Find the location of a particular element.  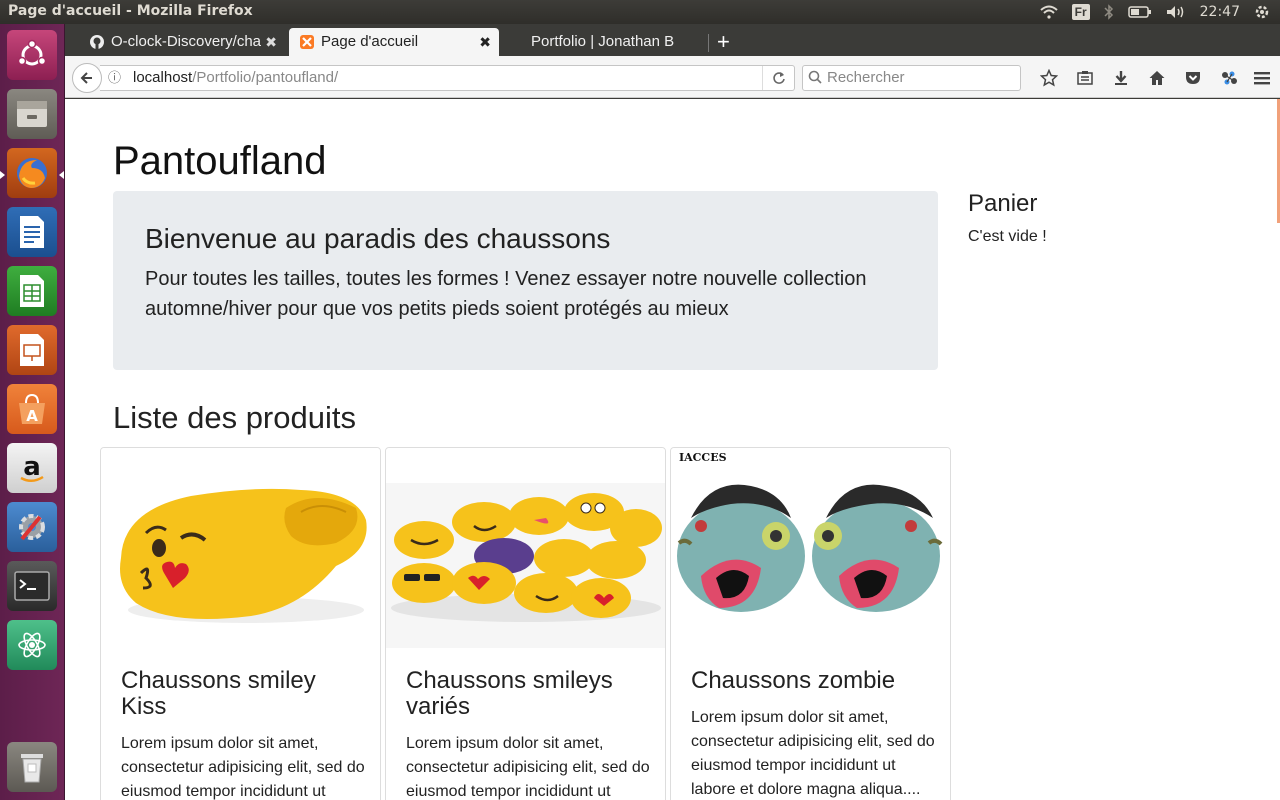

pocket-icon is located at coordinates (1193, 78).